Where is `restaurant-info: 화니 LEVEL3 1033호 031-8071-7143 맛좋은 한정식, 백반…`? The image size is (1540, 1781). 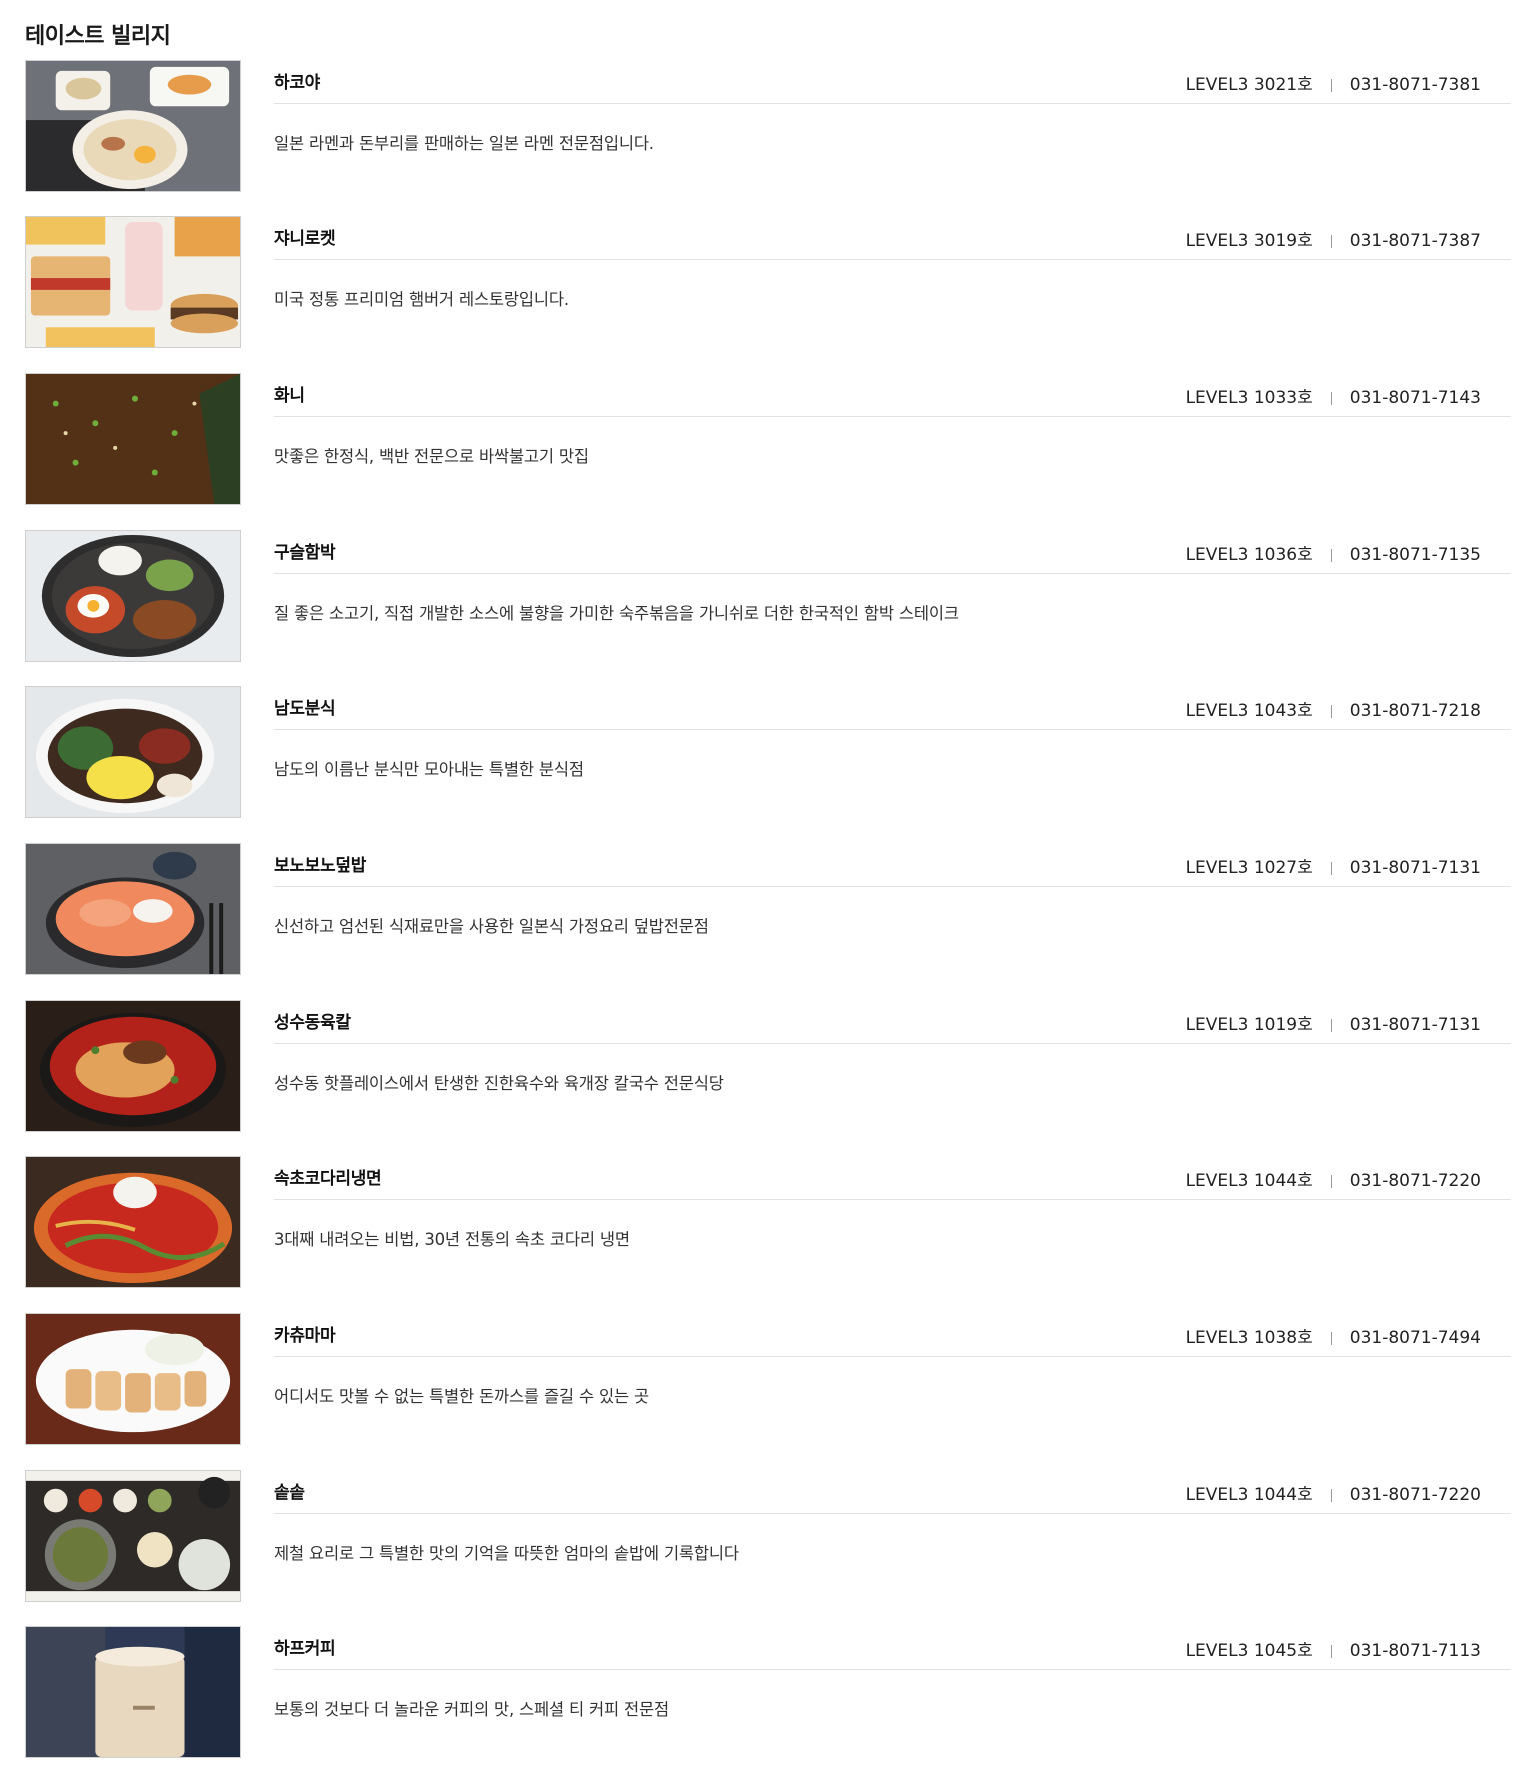 restaurant-info: 화니 LEVEL3 1033호 031-8071-7143 맛좋은 한정식, 백반… is located at coordinates (892, 439).